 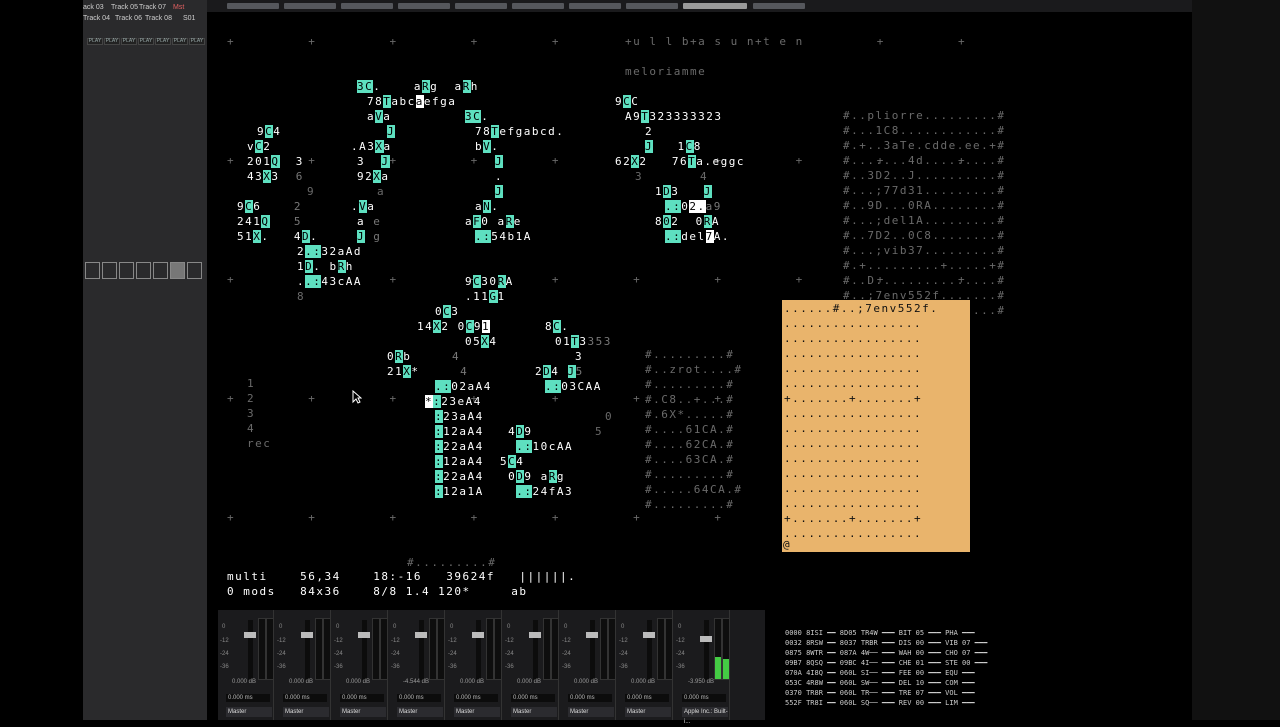 I want to click on operator-cluster: 51X. 4D., so click(x=277, y=236).